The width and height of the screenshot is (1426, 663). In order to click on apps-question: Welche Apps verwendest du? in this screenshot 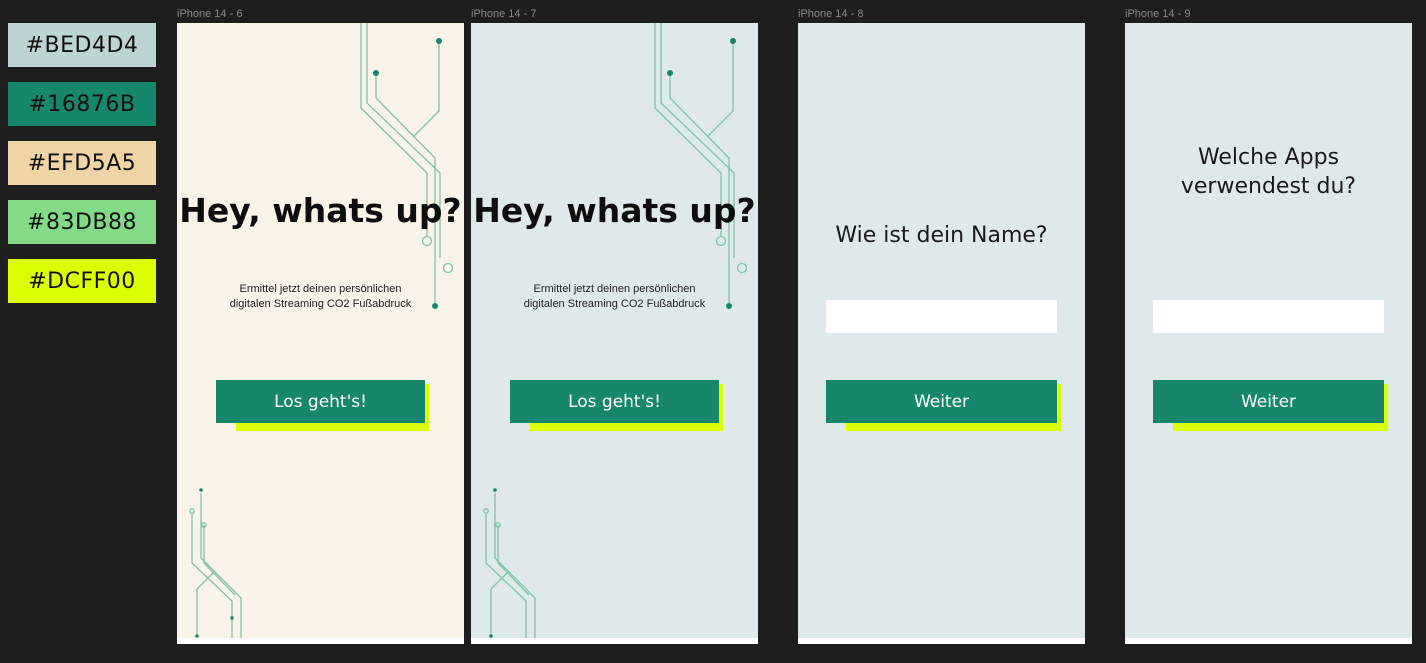, I will do `click(1268, 172)`.